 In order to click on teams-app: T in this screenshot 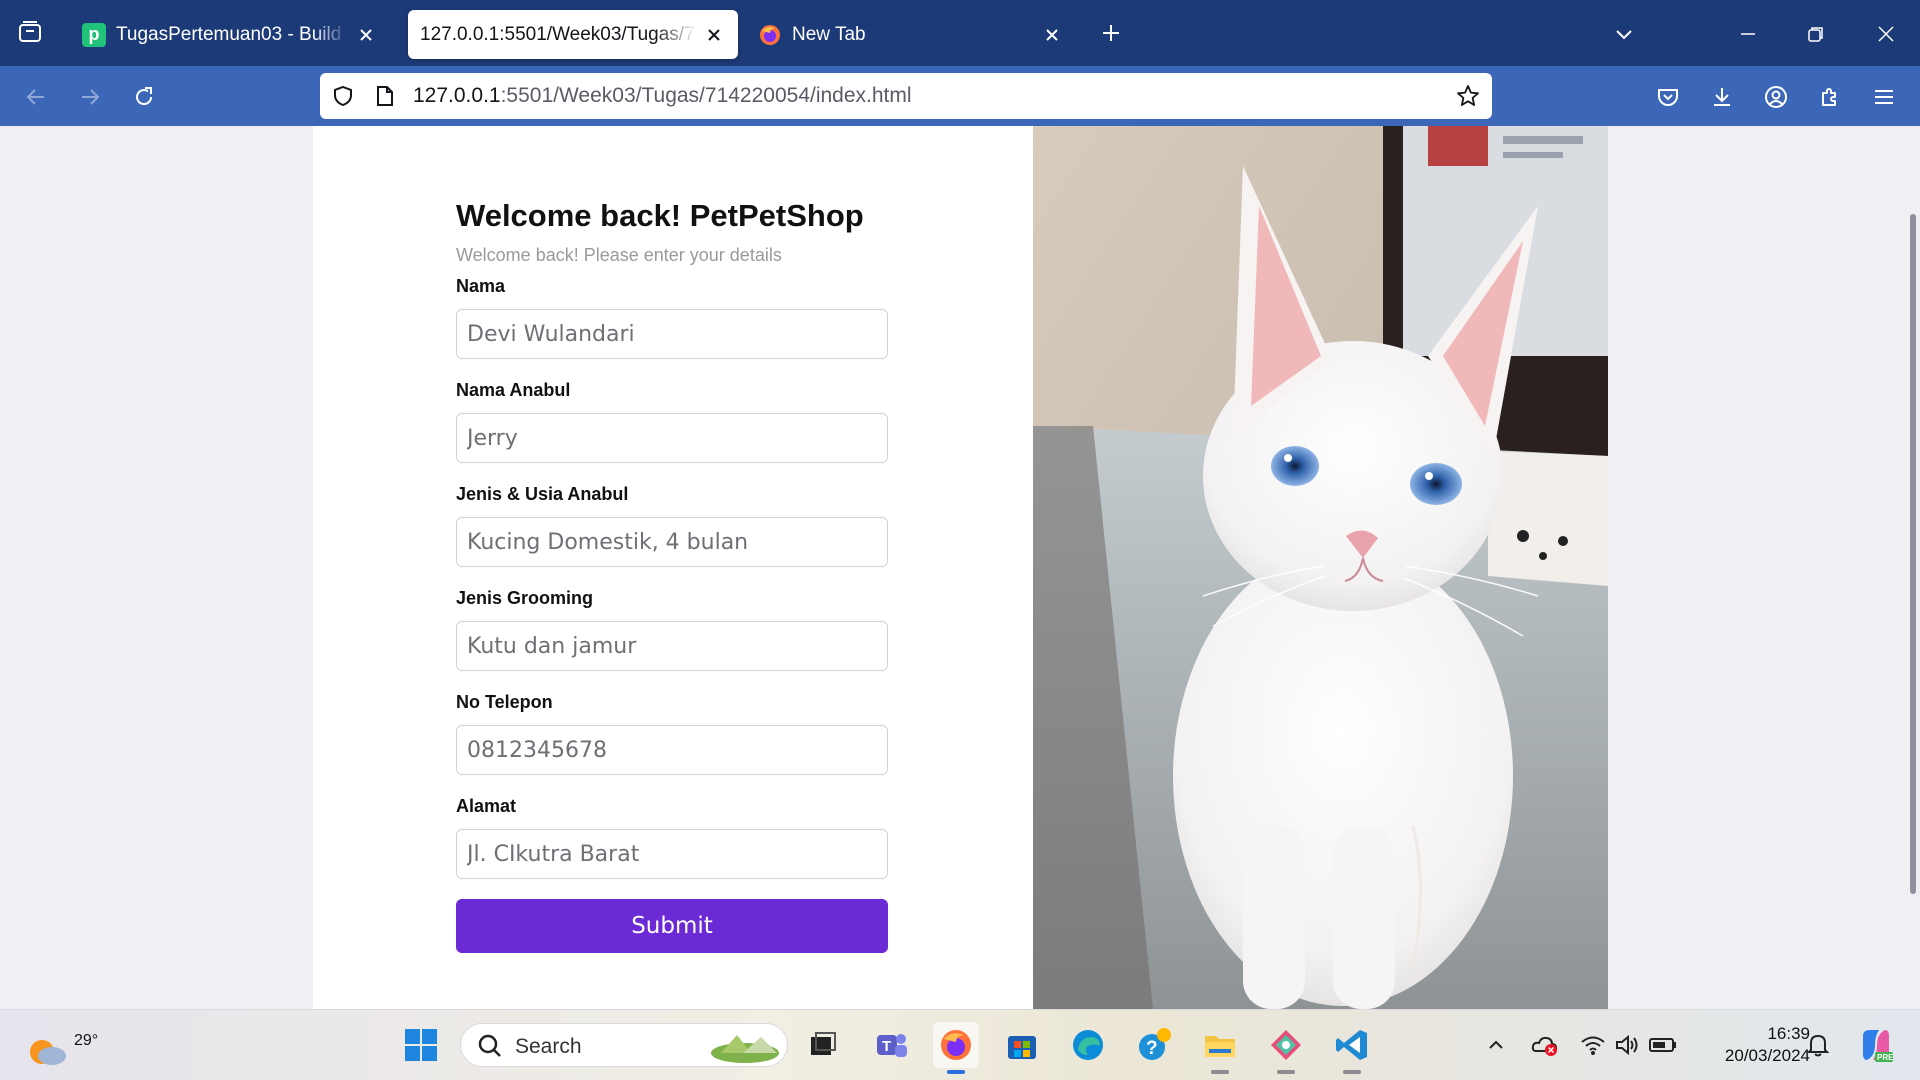, I will do `click(891, 1045)`.